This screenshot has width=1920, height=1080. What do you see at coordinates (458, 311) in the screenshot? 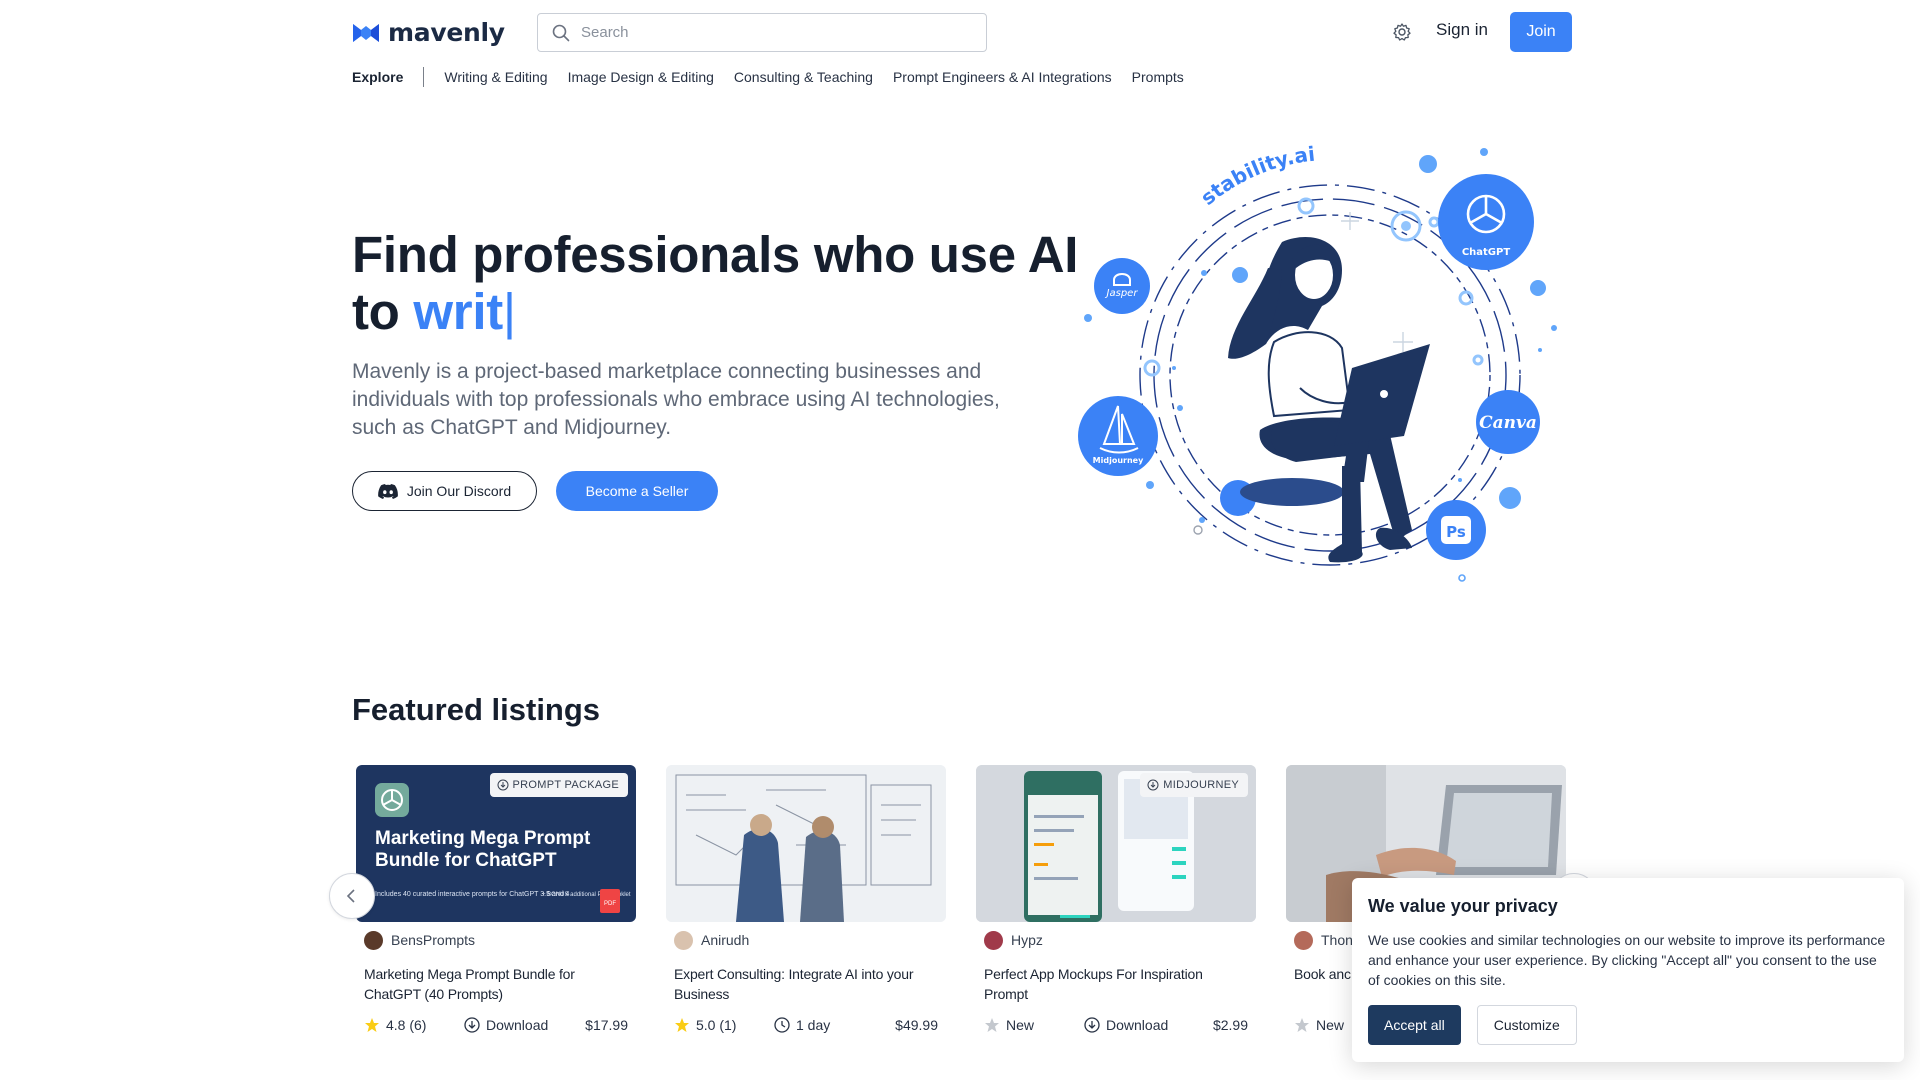
I see `hero-typed-word: writ` at bounding box center [458, 311].